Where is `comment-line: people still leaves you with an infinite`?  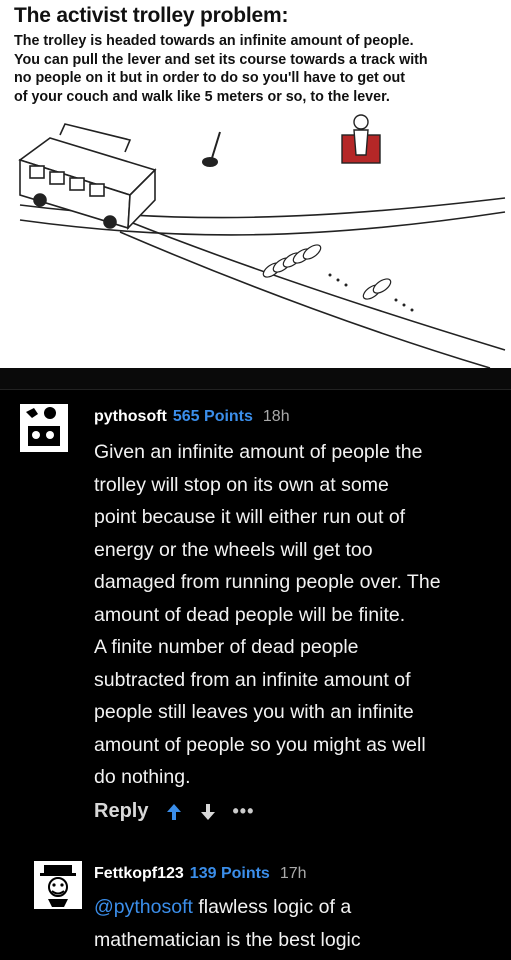 comment-line: people still leaves you with an infinite is located at coordinates (254, 712).